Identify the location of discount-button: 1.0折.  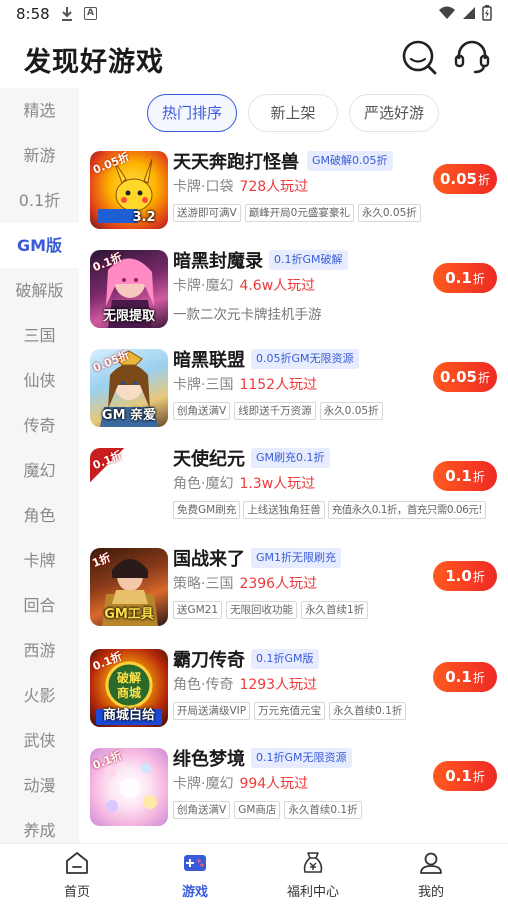
(465, 576).